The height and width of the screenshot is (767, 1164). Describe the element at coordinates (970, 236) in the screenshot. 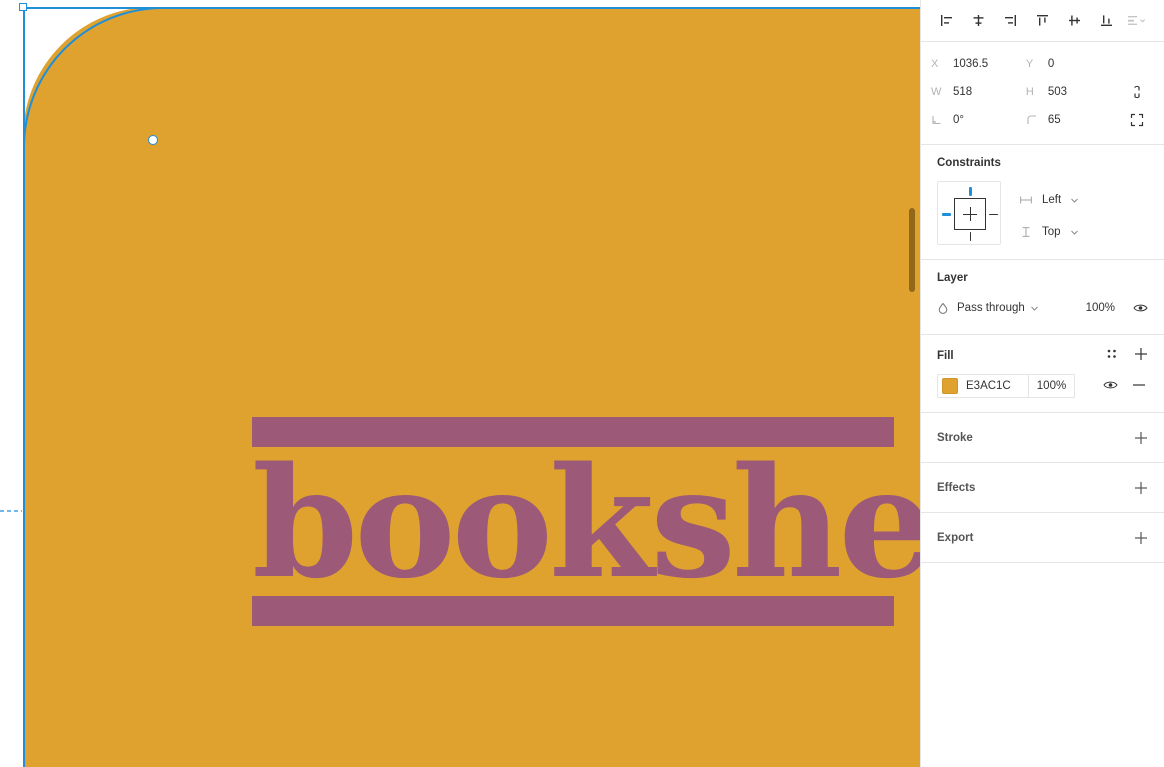

I see `constraint-handle-bottom` at that location.